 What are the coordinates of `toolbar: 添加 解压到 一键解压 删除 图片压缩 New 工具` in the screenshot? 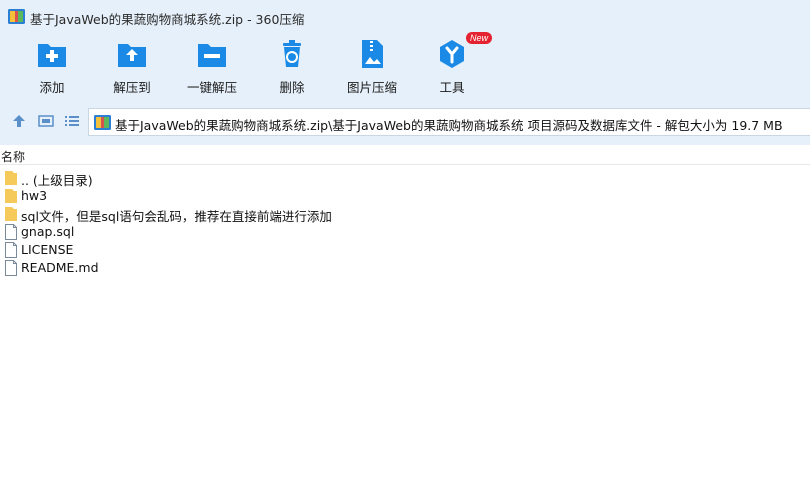 It's located at (405, 66).